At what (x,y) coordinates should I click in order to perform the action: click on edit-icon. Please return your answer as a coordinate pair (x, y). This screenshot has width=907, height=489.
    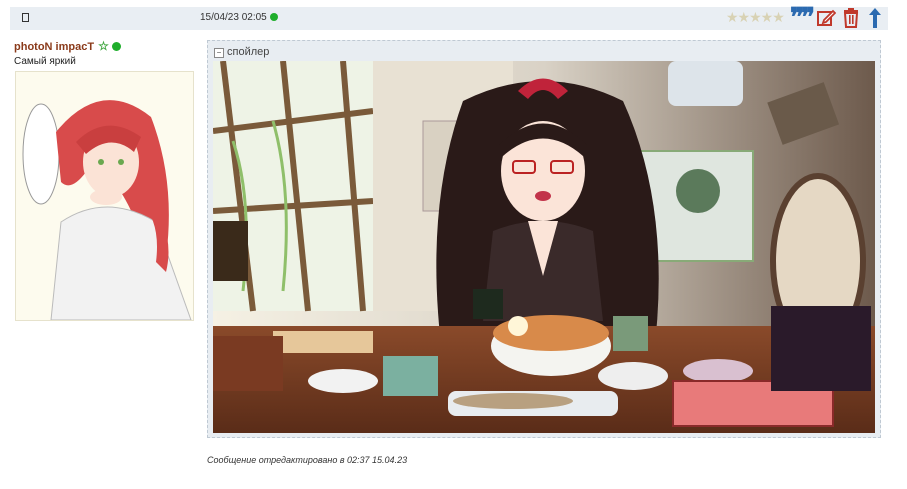
    Looking at the image, I should click on (826, 17).